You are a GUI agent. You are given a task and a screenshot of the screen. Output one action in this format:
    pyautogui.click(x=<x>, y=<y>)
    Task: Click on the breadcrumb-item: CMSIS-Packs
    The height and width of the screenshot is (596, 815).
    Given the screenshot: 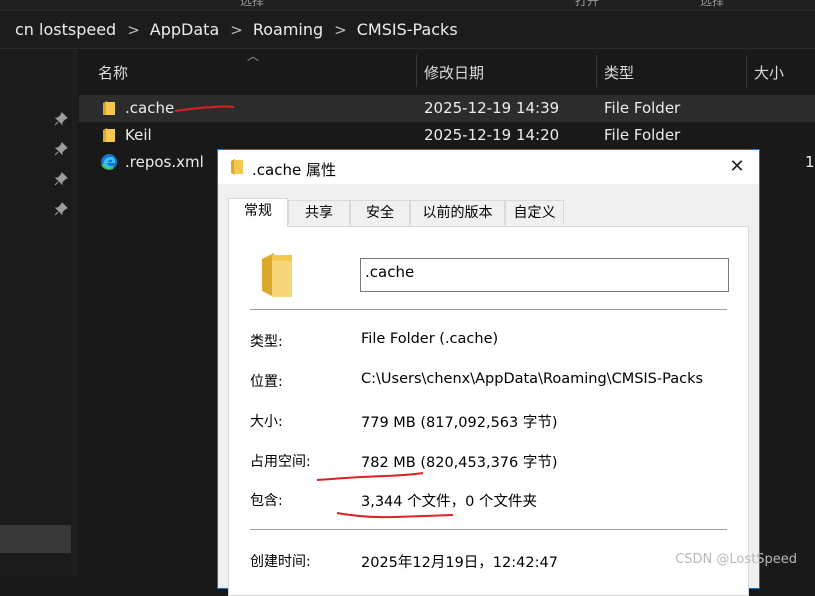 What is the action you would take?
    pyautogui.click(x=407, y=29)
    